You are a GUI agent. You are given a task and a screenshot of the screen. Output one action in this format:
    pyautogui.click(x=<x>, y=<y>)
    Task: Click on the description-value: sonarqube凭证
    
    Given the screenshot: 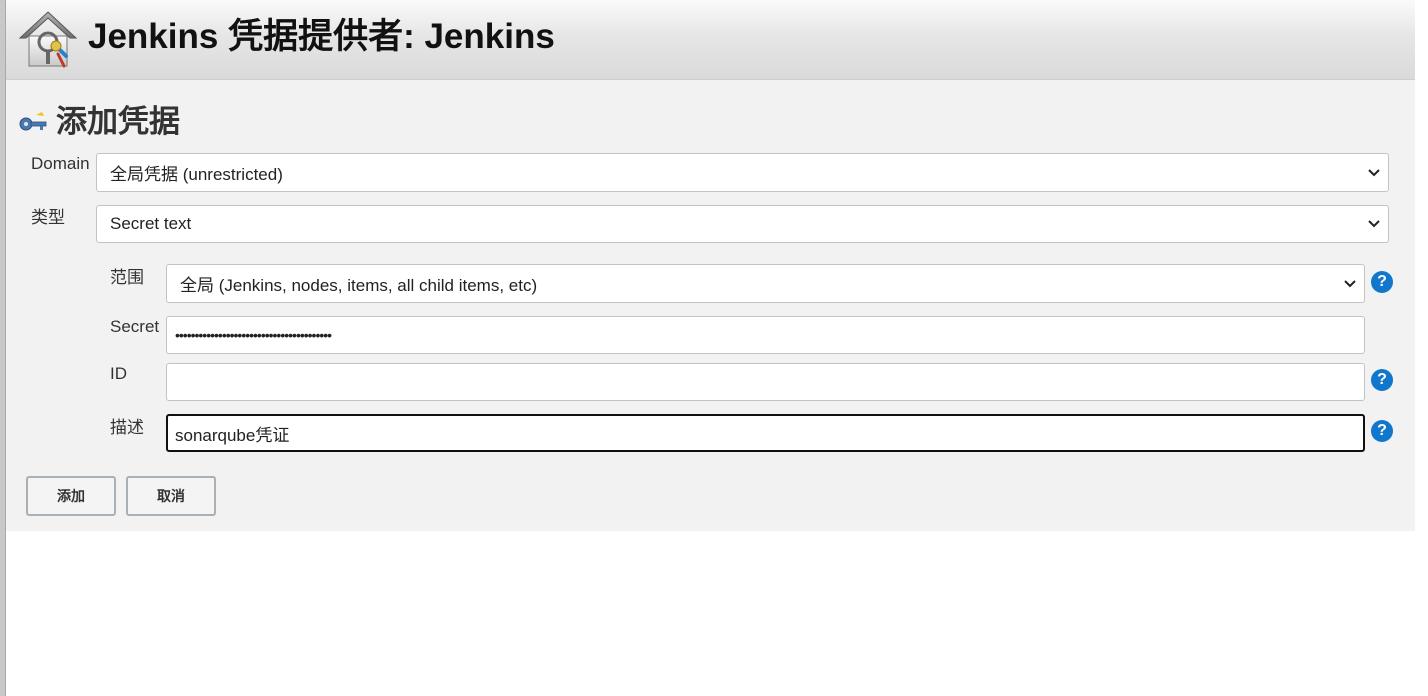 What is the action you would take?
    pyautogui.click(x=232, y=435)
    